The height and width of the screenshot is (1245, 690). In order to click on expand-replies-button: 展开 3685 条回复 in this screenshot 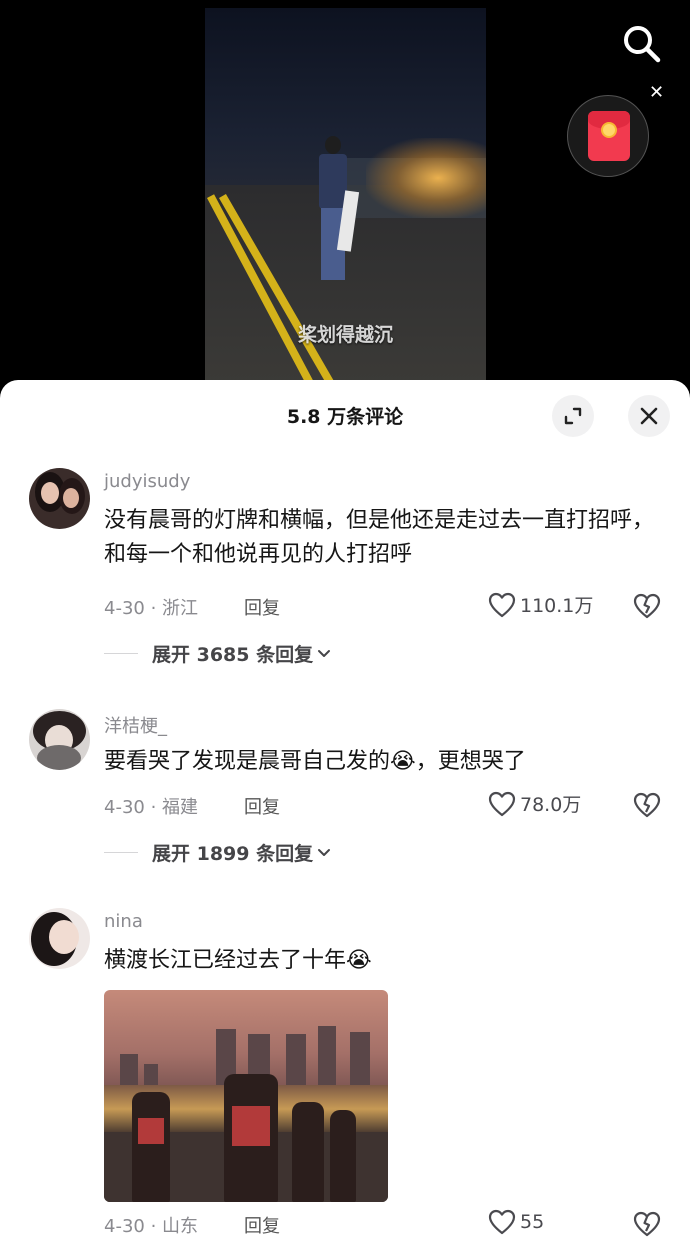, I will do `click(217, 653)`.